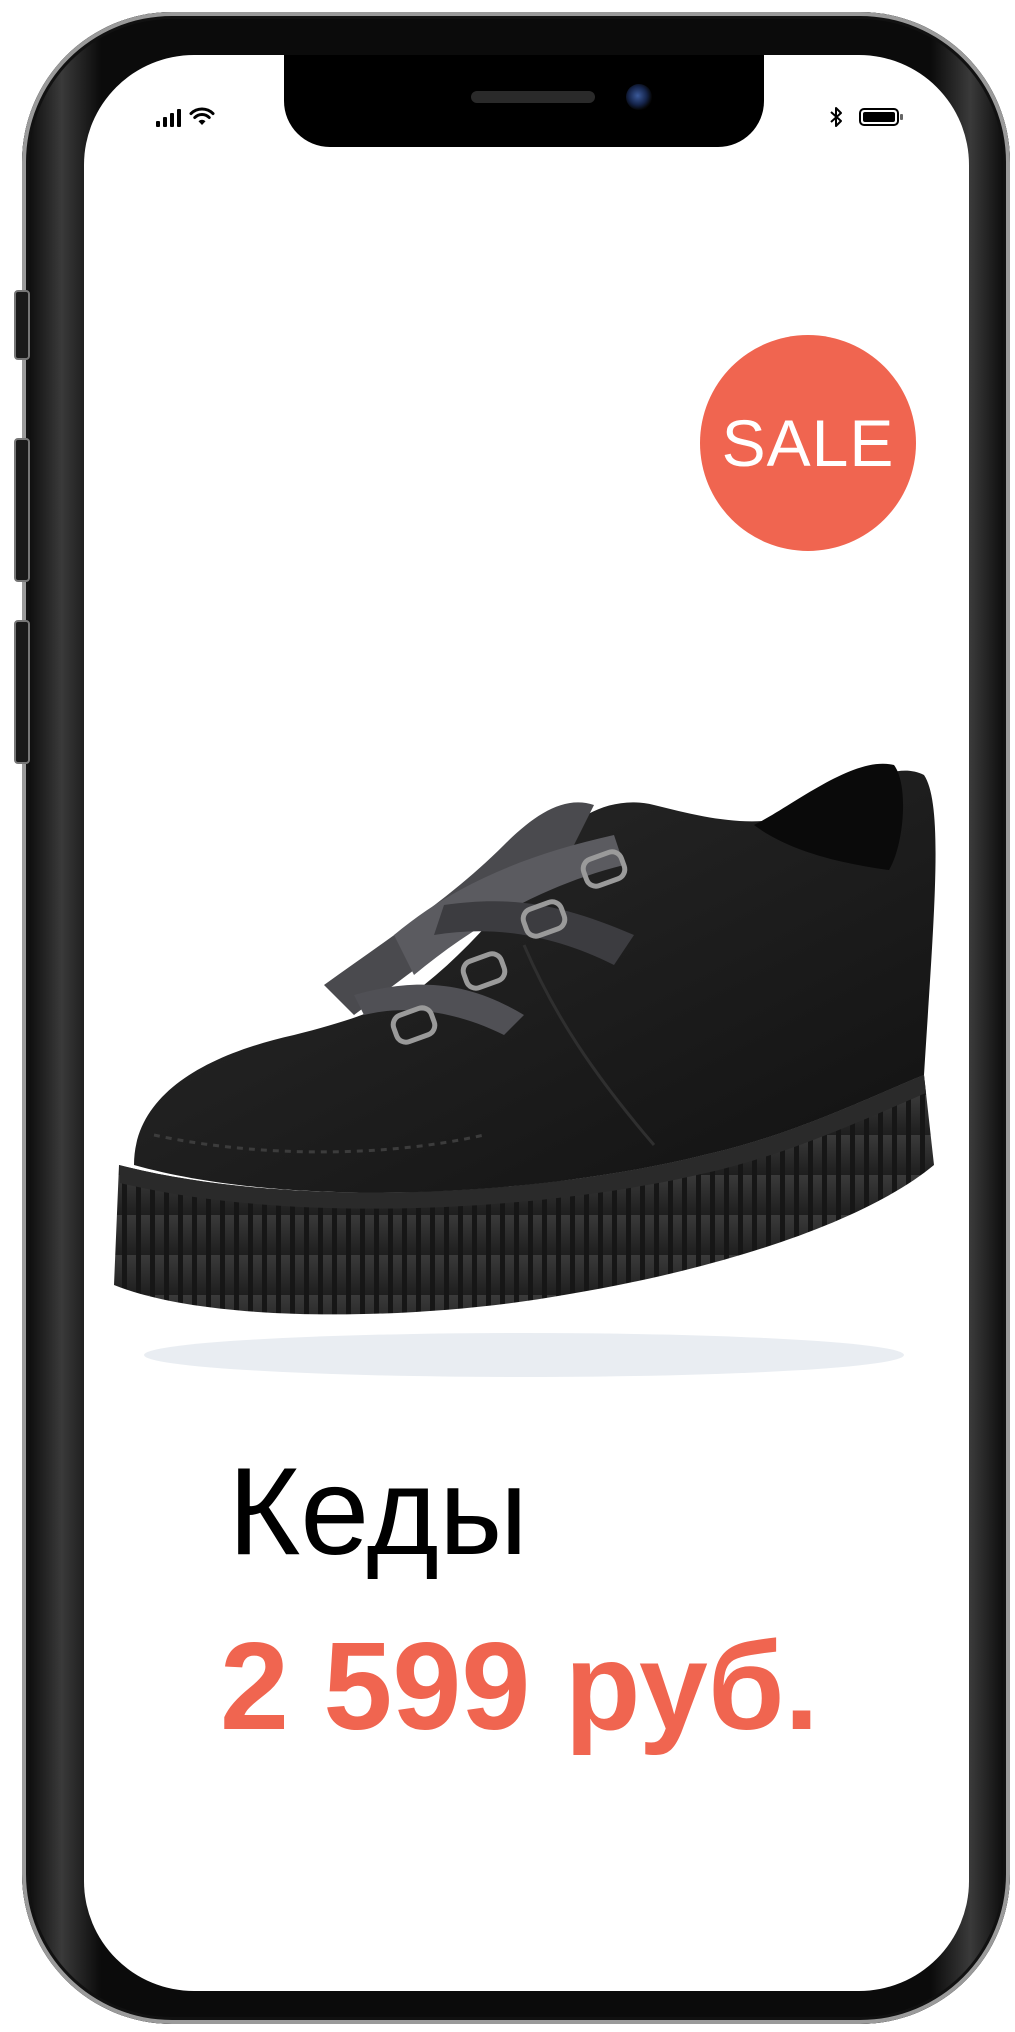 The height and width of the screenshot is (2032, 1015). What do you see at coordinates (378, 1512) in the screenshot?
I see `product-name: Кеды` at bounding box center [378, 1512].